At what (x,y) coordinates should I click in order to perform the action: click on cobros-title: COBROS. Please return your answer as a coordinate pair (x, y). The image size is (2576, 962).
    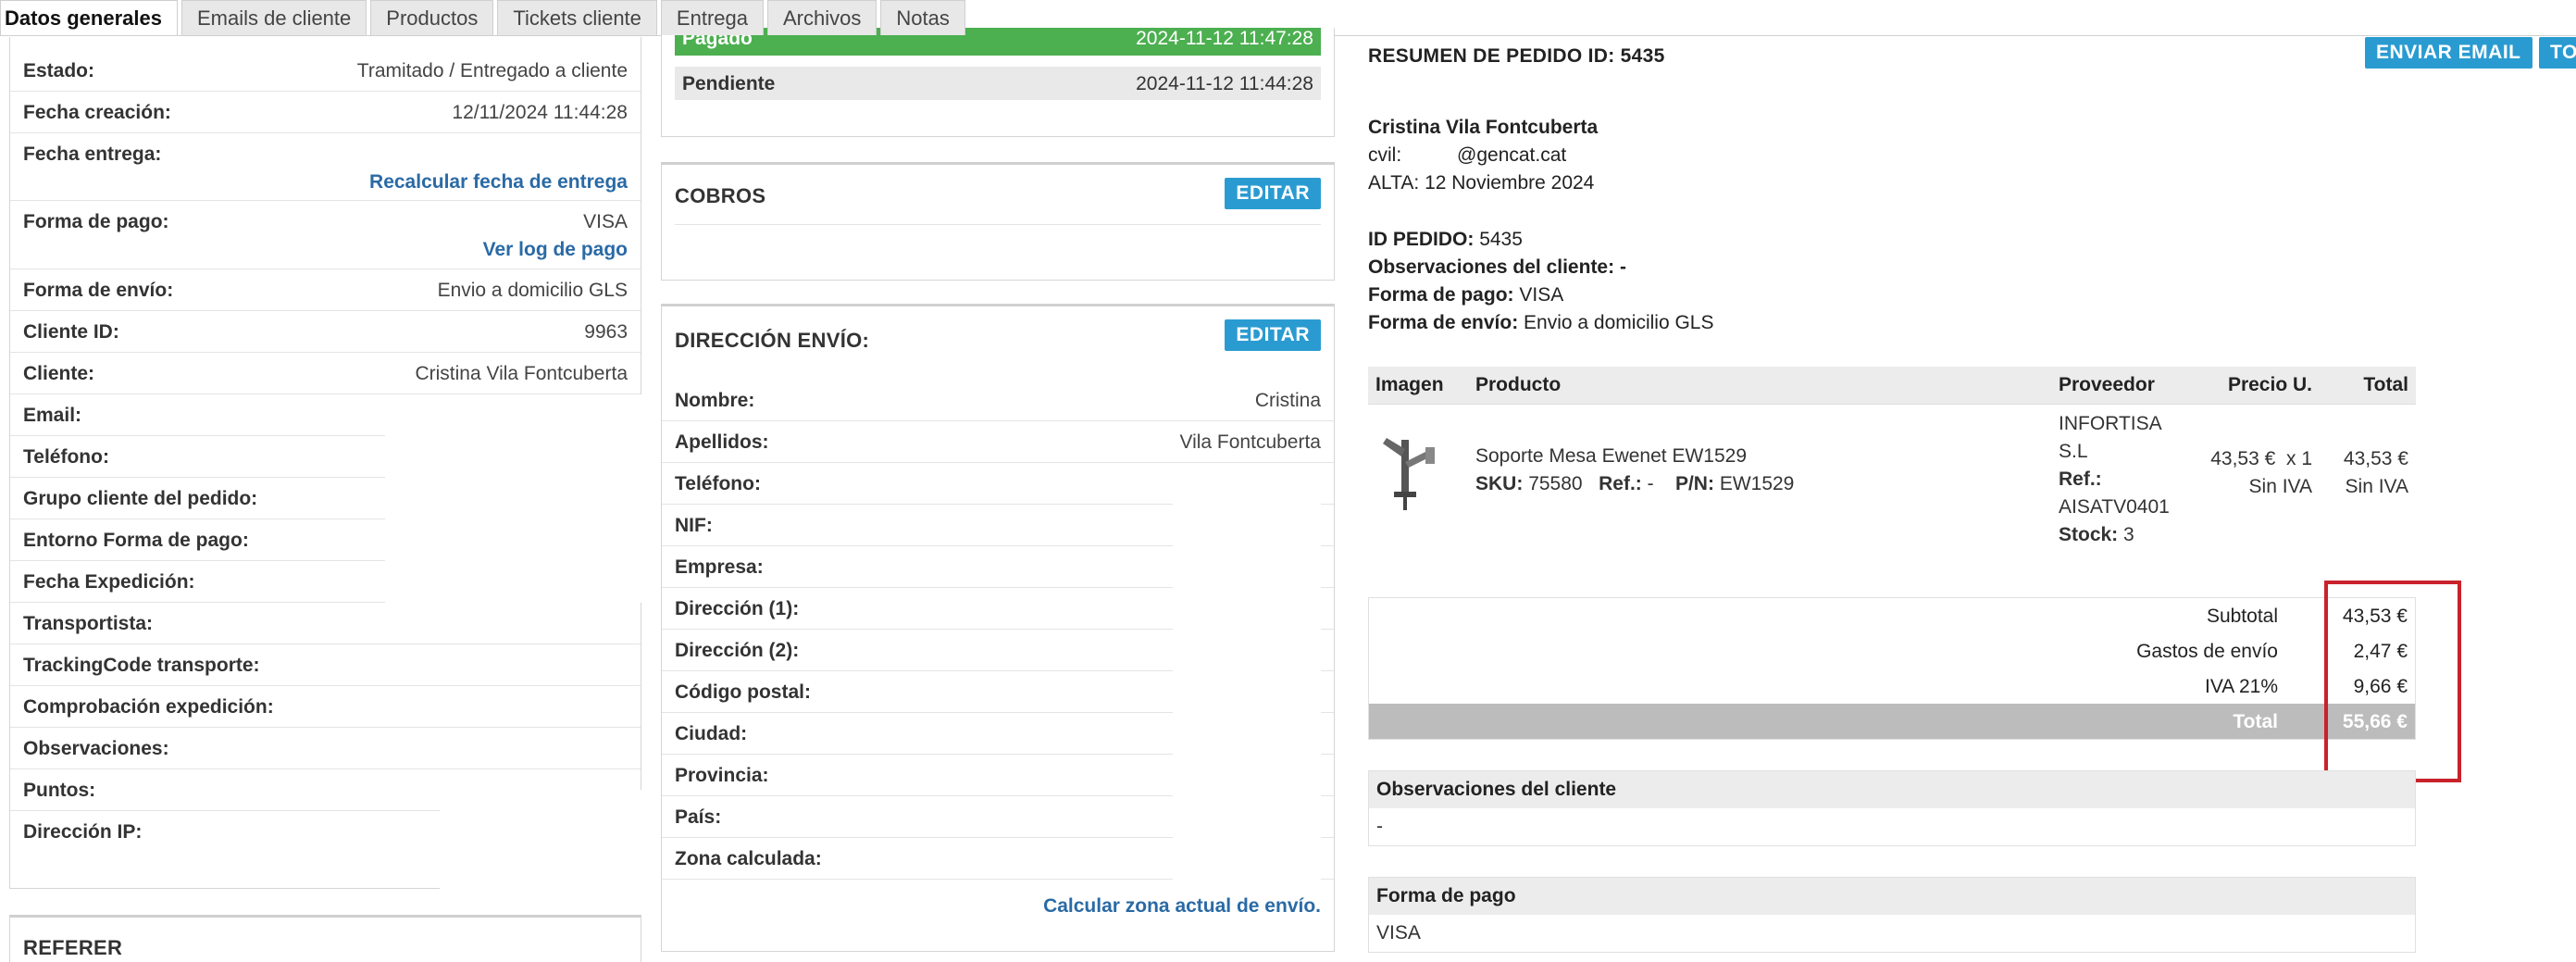
    Looking at the image, I should click on (720, 196).